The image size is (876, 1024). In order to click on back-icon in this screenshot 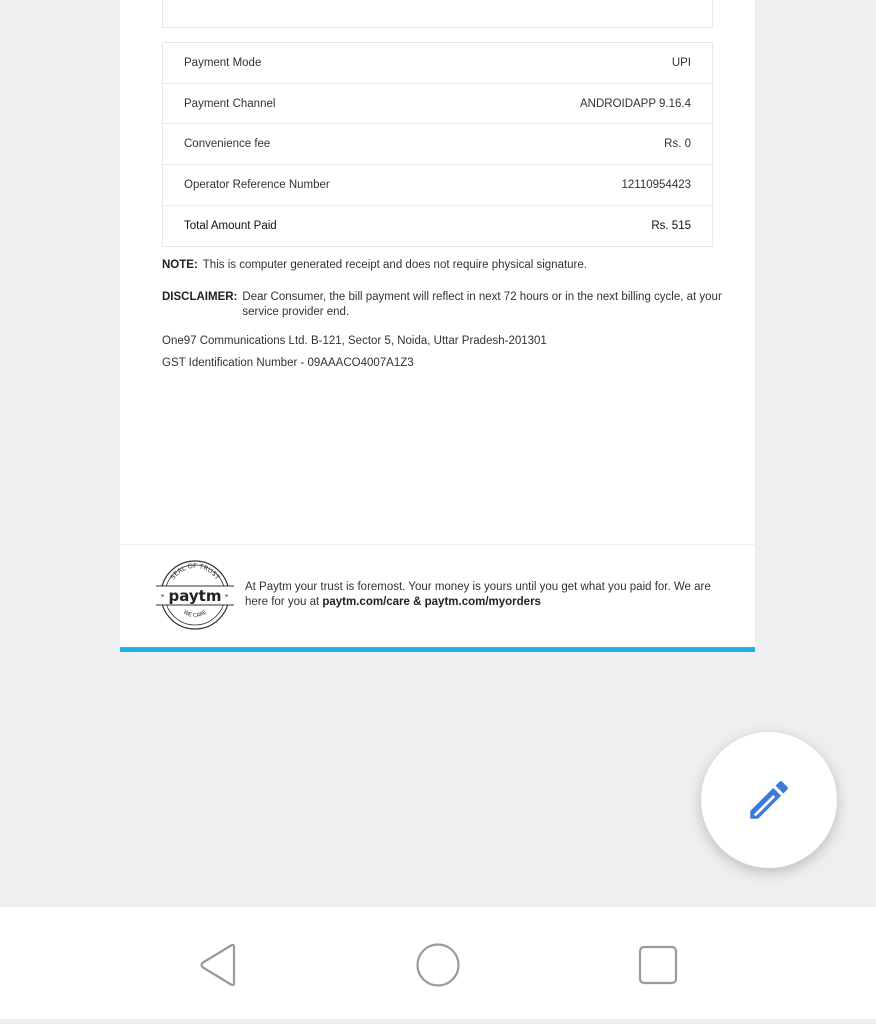, I will do `click(218, 965)`.